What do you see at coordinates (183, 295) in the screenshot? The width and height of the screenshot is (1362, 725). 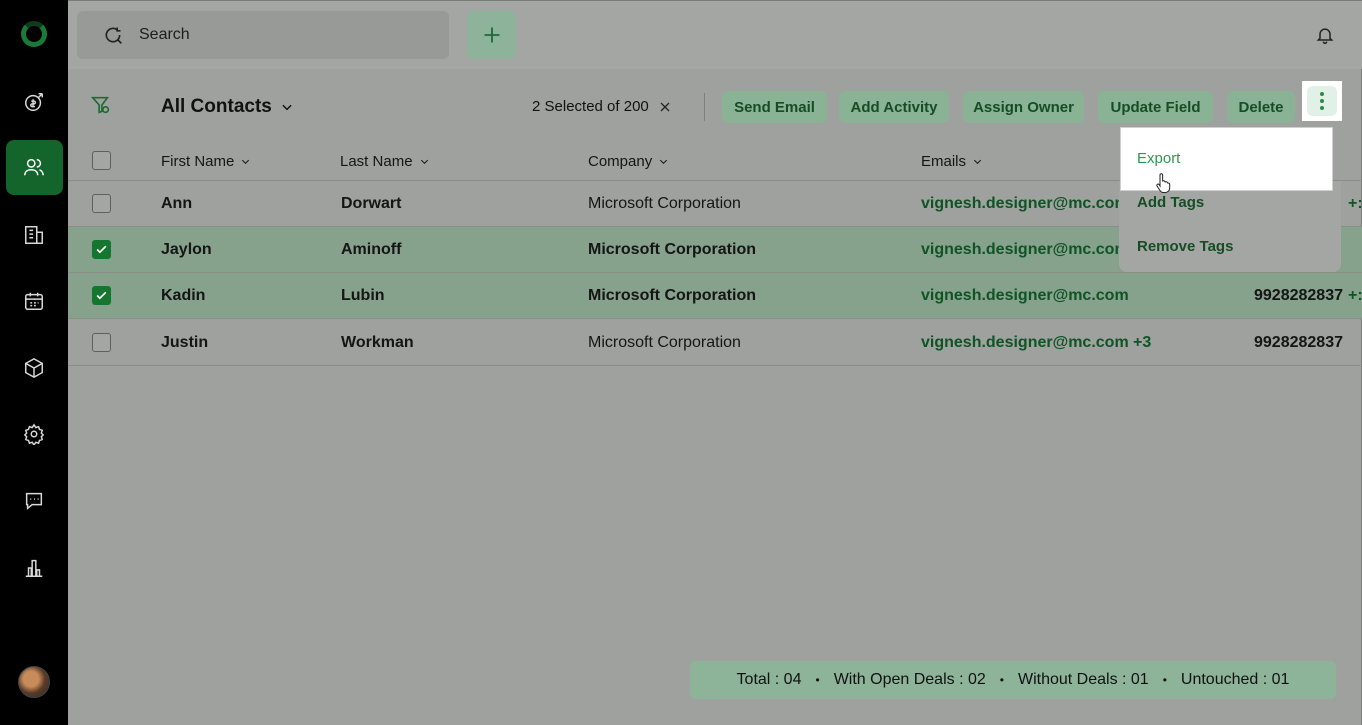 I see `first-name-cell: Kadin` at bounding box center [183, 295].